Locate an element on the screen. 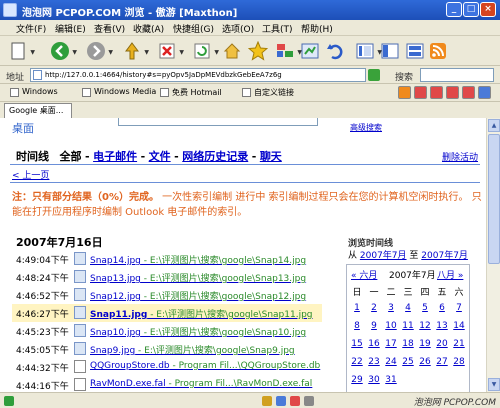 Image resolution: width=500 pixels, height=408 pixels. calendar-day: 14 is located at coordinates (459, 326).